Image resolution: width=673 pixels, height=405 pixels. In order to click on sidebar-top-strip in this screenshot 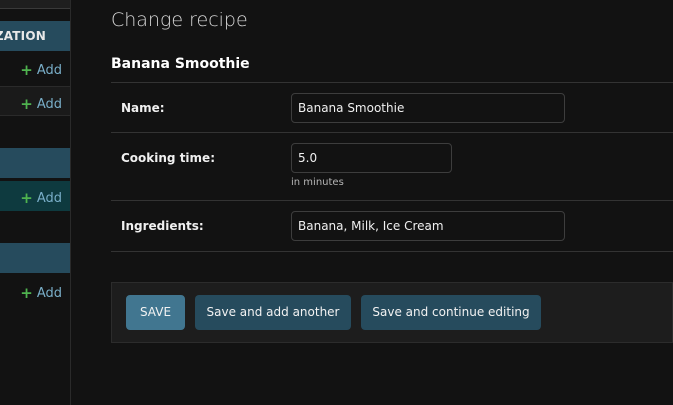, I will do `click(35, 4)`.